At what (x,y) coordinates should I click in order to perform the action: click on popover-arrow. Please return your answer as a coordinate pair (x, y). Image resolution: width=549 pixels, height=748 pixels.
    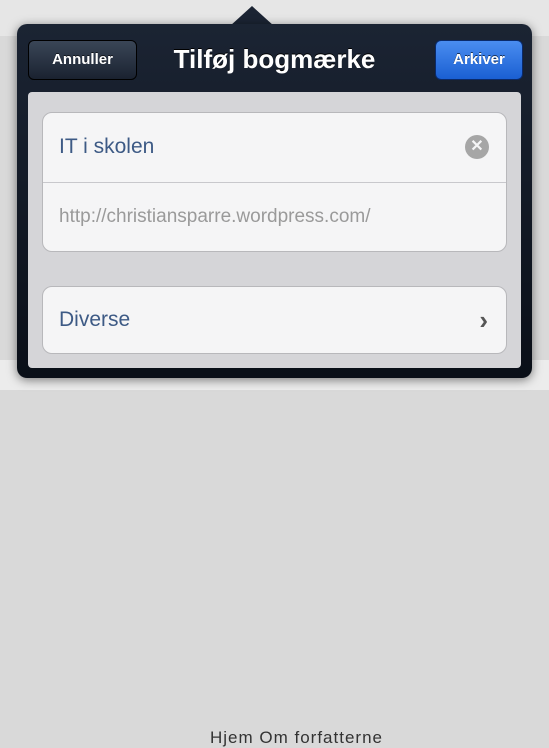
    Looking at the image, I should click on (252, 16).